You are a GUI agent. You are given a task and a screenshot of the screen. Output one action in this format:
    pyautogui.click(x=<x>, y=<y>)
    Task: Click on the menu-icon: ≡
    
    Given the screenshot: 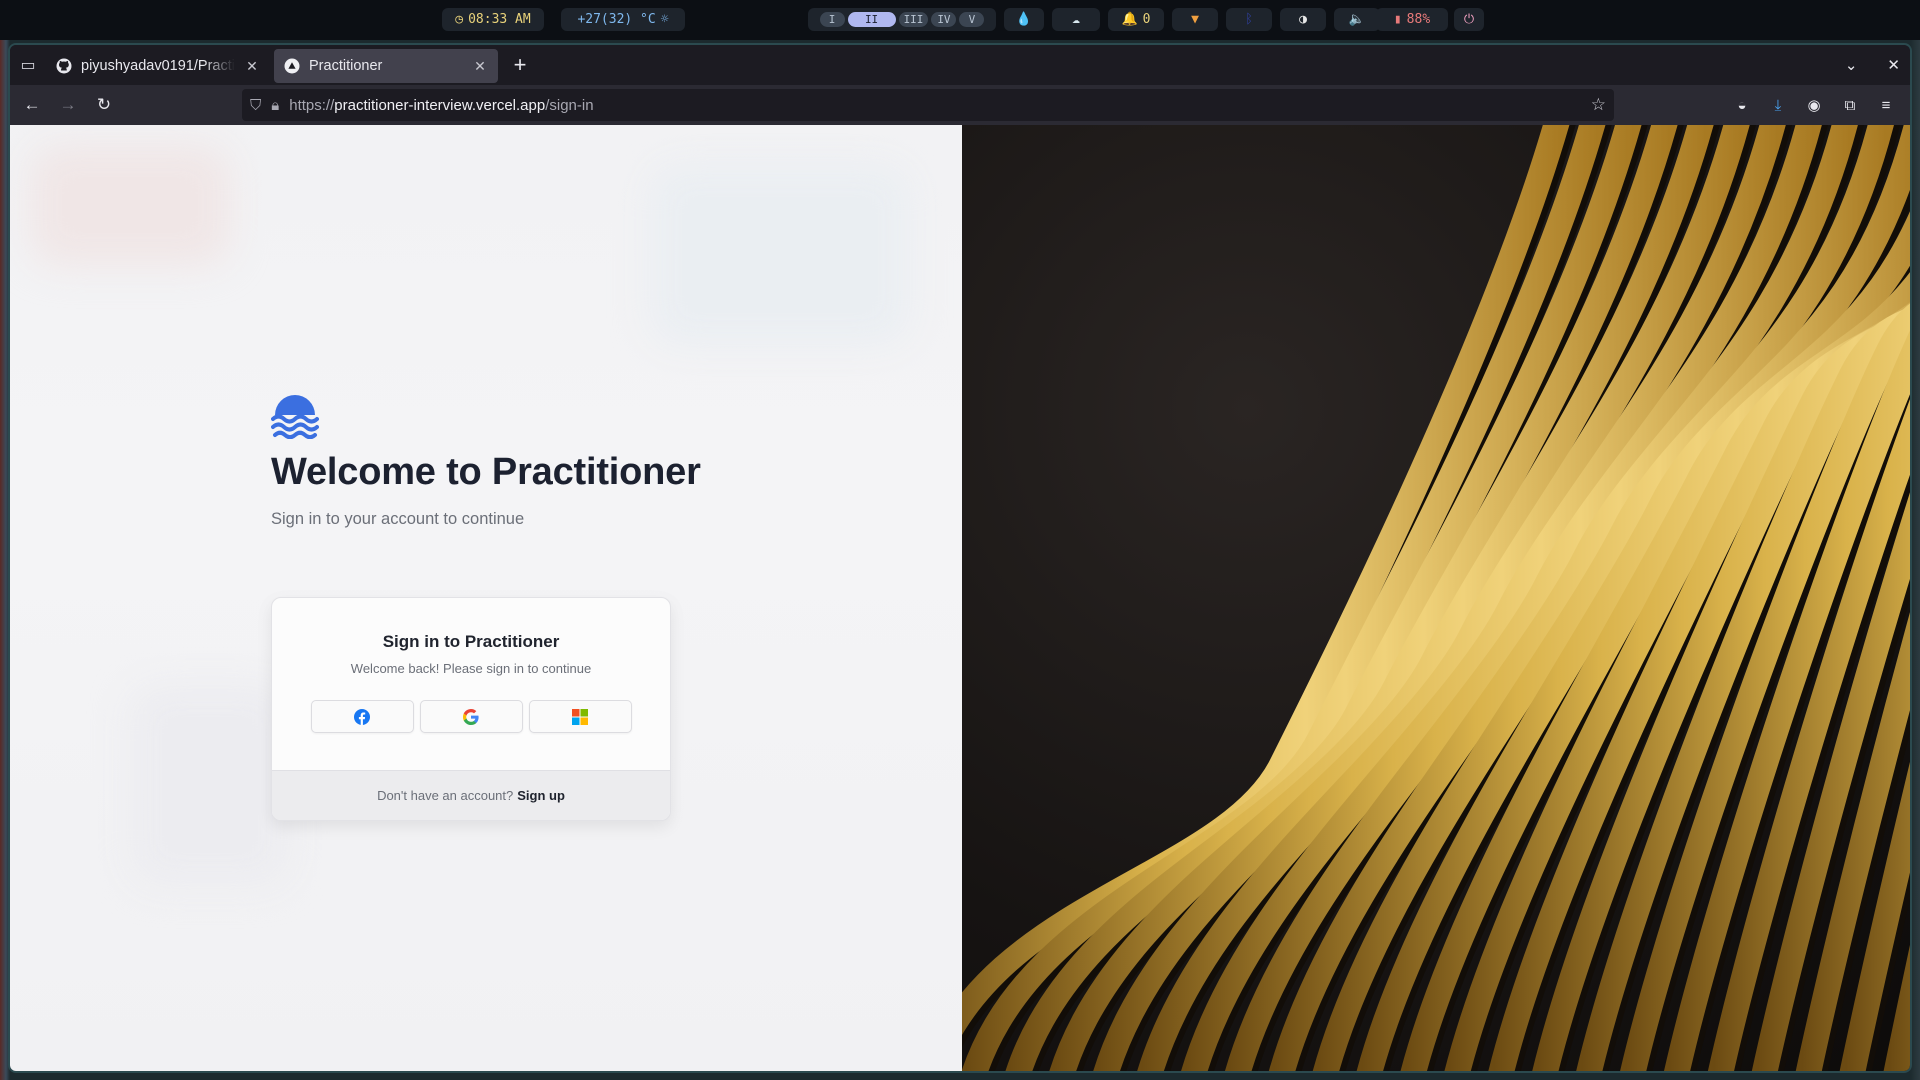 What is the action you would take?
    pyautogui.click(x=1886, y=105)
    